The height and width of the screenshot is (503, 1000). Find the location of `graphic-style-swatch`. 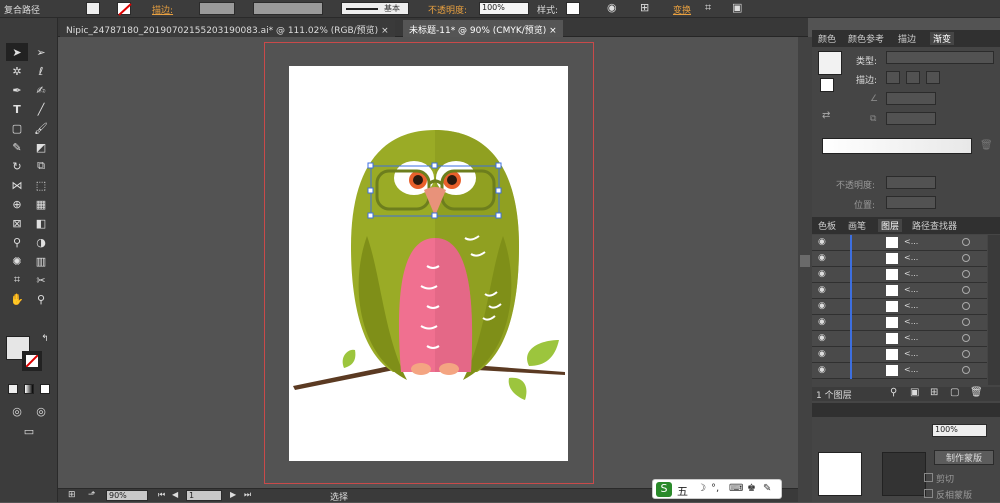

graphic-style-swatch is located at coordinates (573, 8).